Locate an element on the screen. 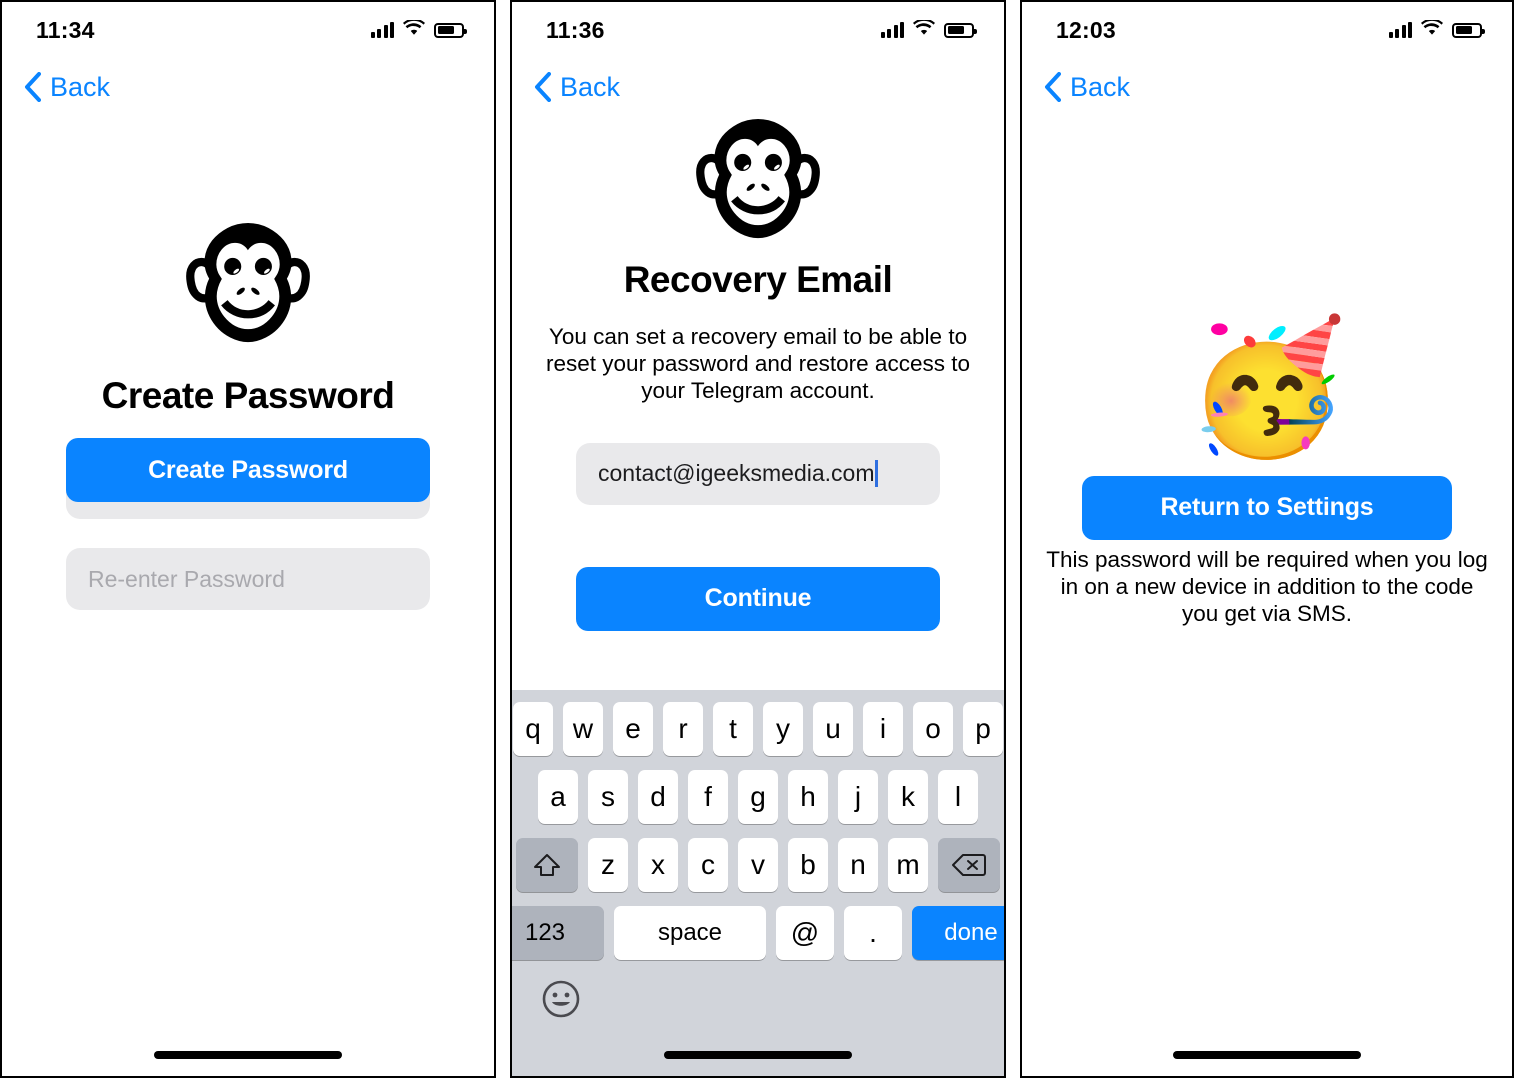  at-key: @ is located at coordinates (805, 933).